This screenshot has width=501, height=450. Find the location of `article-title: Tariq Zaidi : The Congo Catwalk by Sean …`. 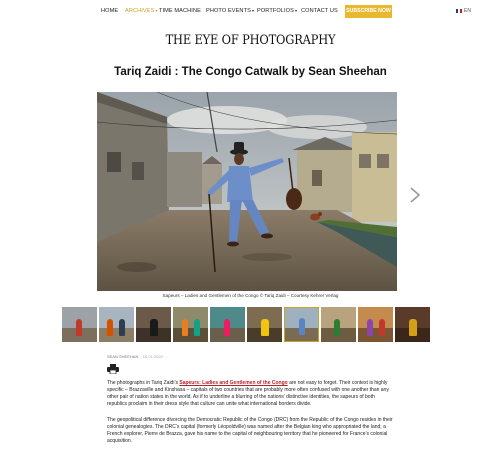

article-title: Tariq Zaidi : The Congo Catwalk by Sean … is located at coordinates (250, 72).